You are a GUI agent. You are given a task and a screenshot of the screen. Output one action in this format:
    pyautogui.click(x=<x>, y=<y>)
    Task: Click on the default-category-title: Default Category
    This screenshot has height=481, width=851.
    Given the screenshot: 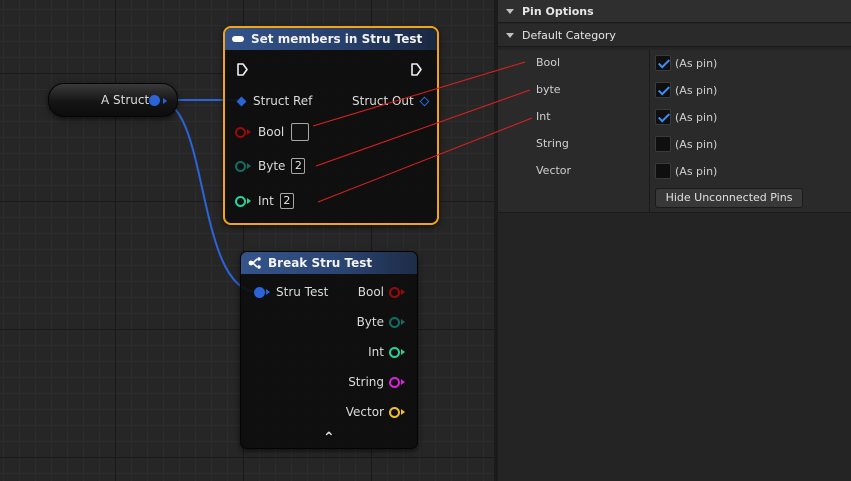 What is the action you would take?
    pyautogui.click(x=569, y=35)
    